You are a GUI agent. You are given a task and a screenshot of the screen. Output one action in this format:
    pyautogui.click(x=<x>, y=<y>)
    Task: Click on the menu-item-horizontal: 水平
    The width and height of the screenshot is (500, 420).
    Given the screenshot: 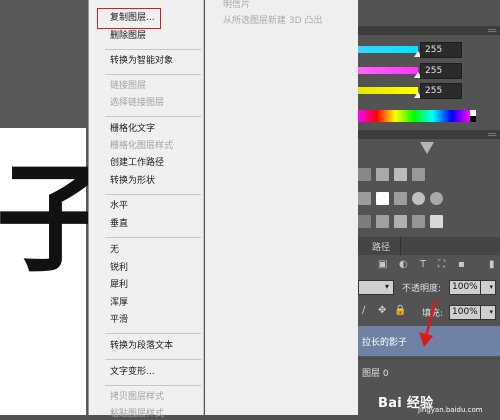 What is the action you would take?
    pyautogui.click(x=119, y=206)
    